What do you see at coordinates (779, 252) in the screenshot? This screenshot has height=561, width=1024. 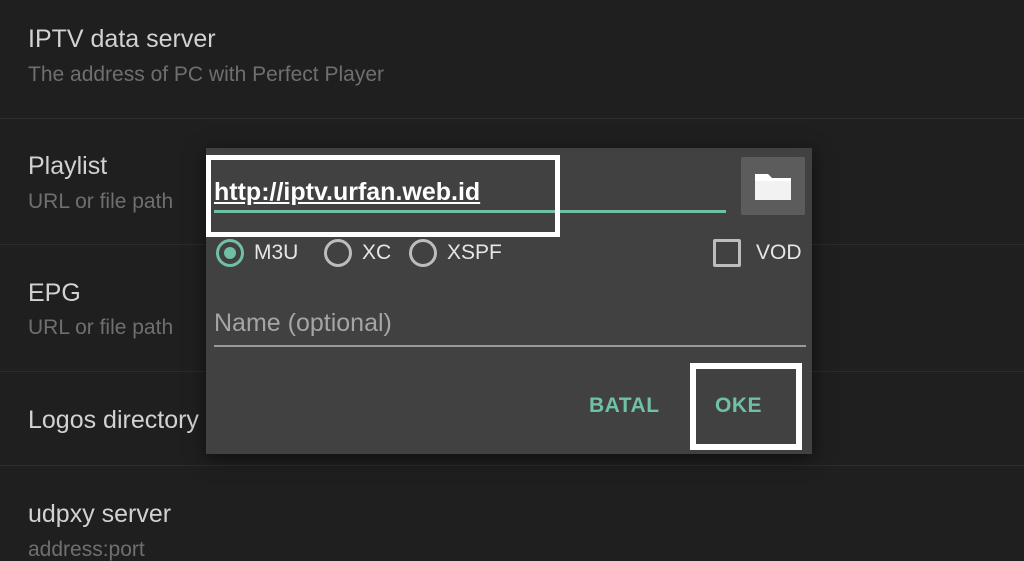 I see `vod-label: VOD` at bounding box center [779, 252].